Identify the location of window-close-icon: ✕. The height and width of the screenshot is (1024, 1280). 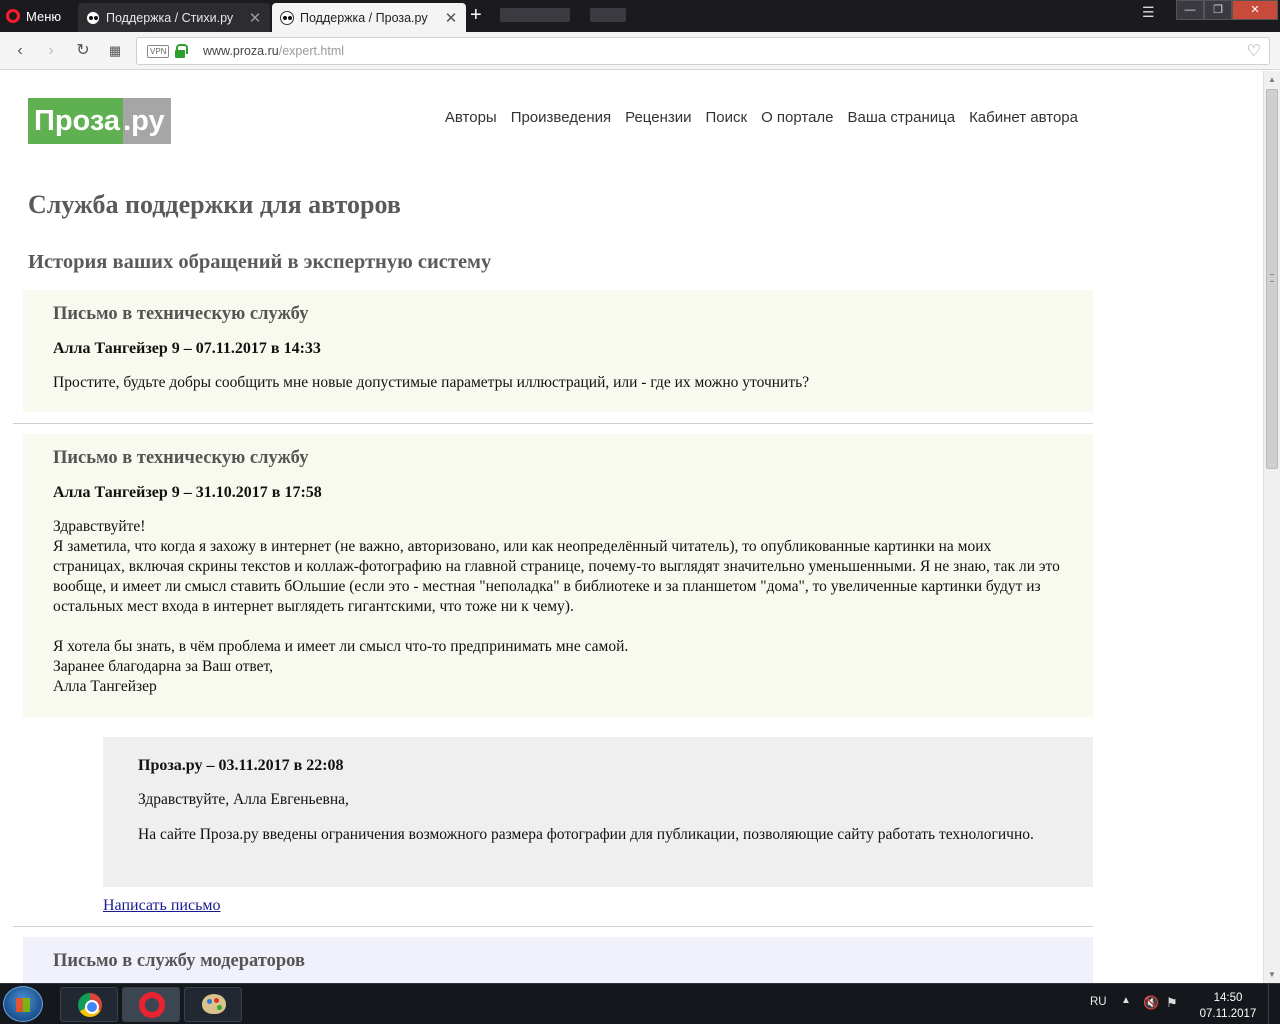
(1255, 10).